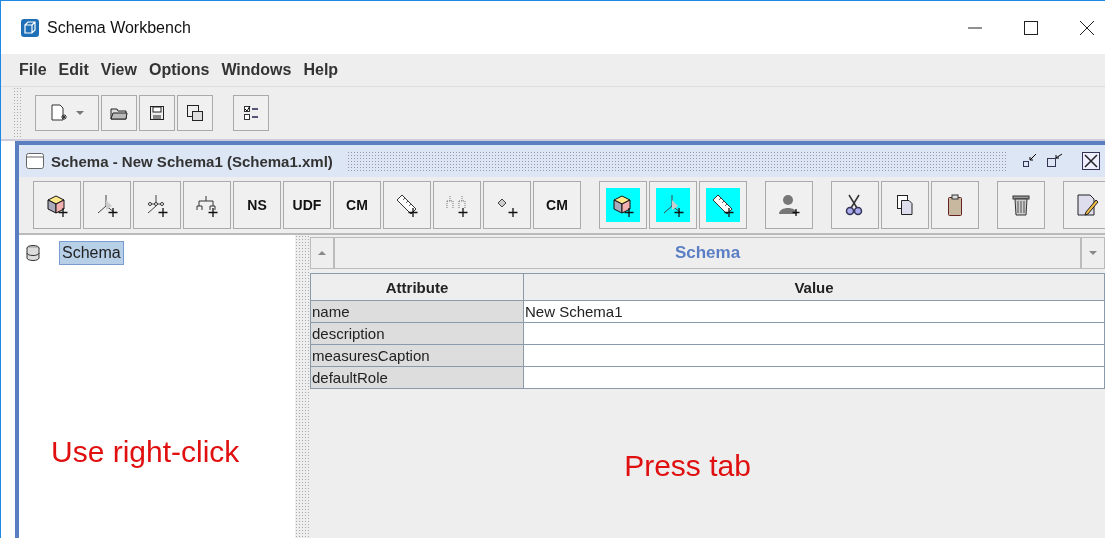 The image size is (1105, 538). What do you see at coordinates (457, 205) in the screenshot?
I see `dotted-tree-button` at bounding box center [457, 205].